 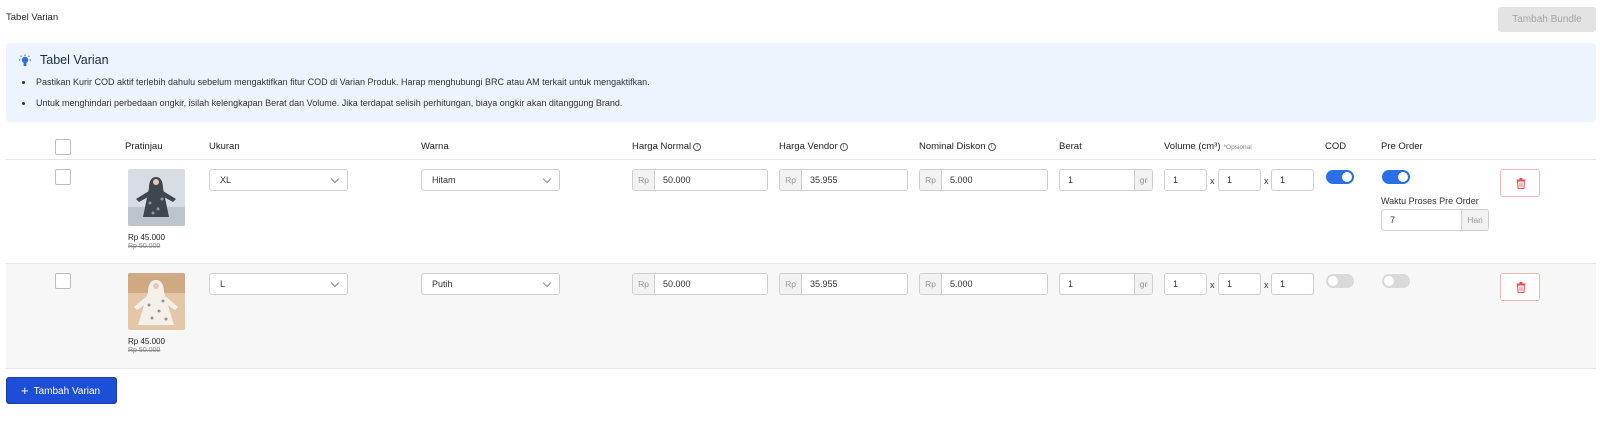 I want to click on column-header-volume-label: Volume (cm³), so click(x=1192, y=146).